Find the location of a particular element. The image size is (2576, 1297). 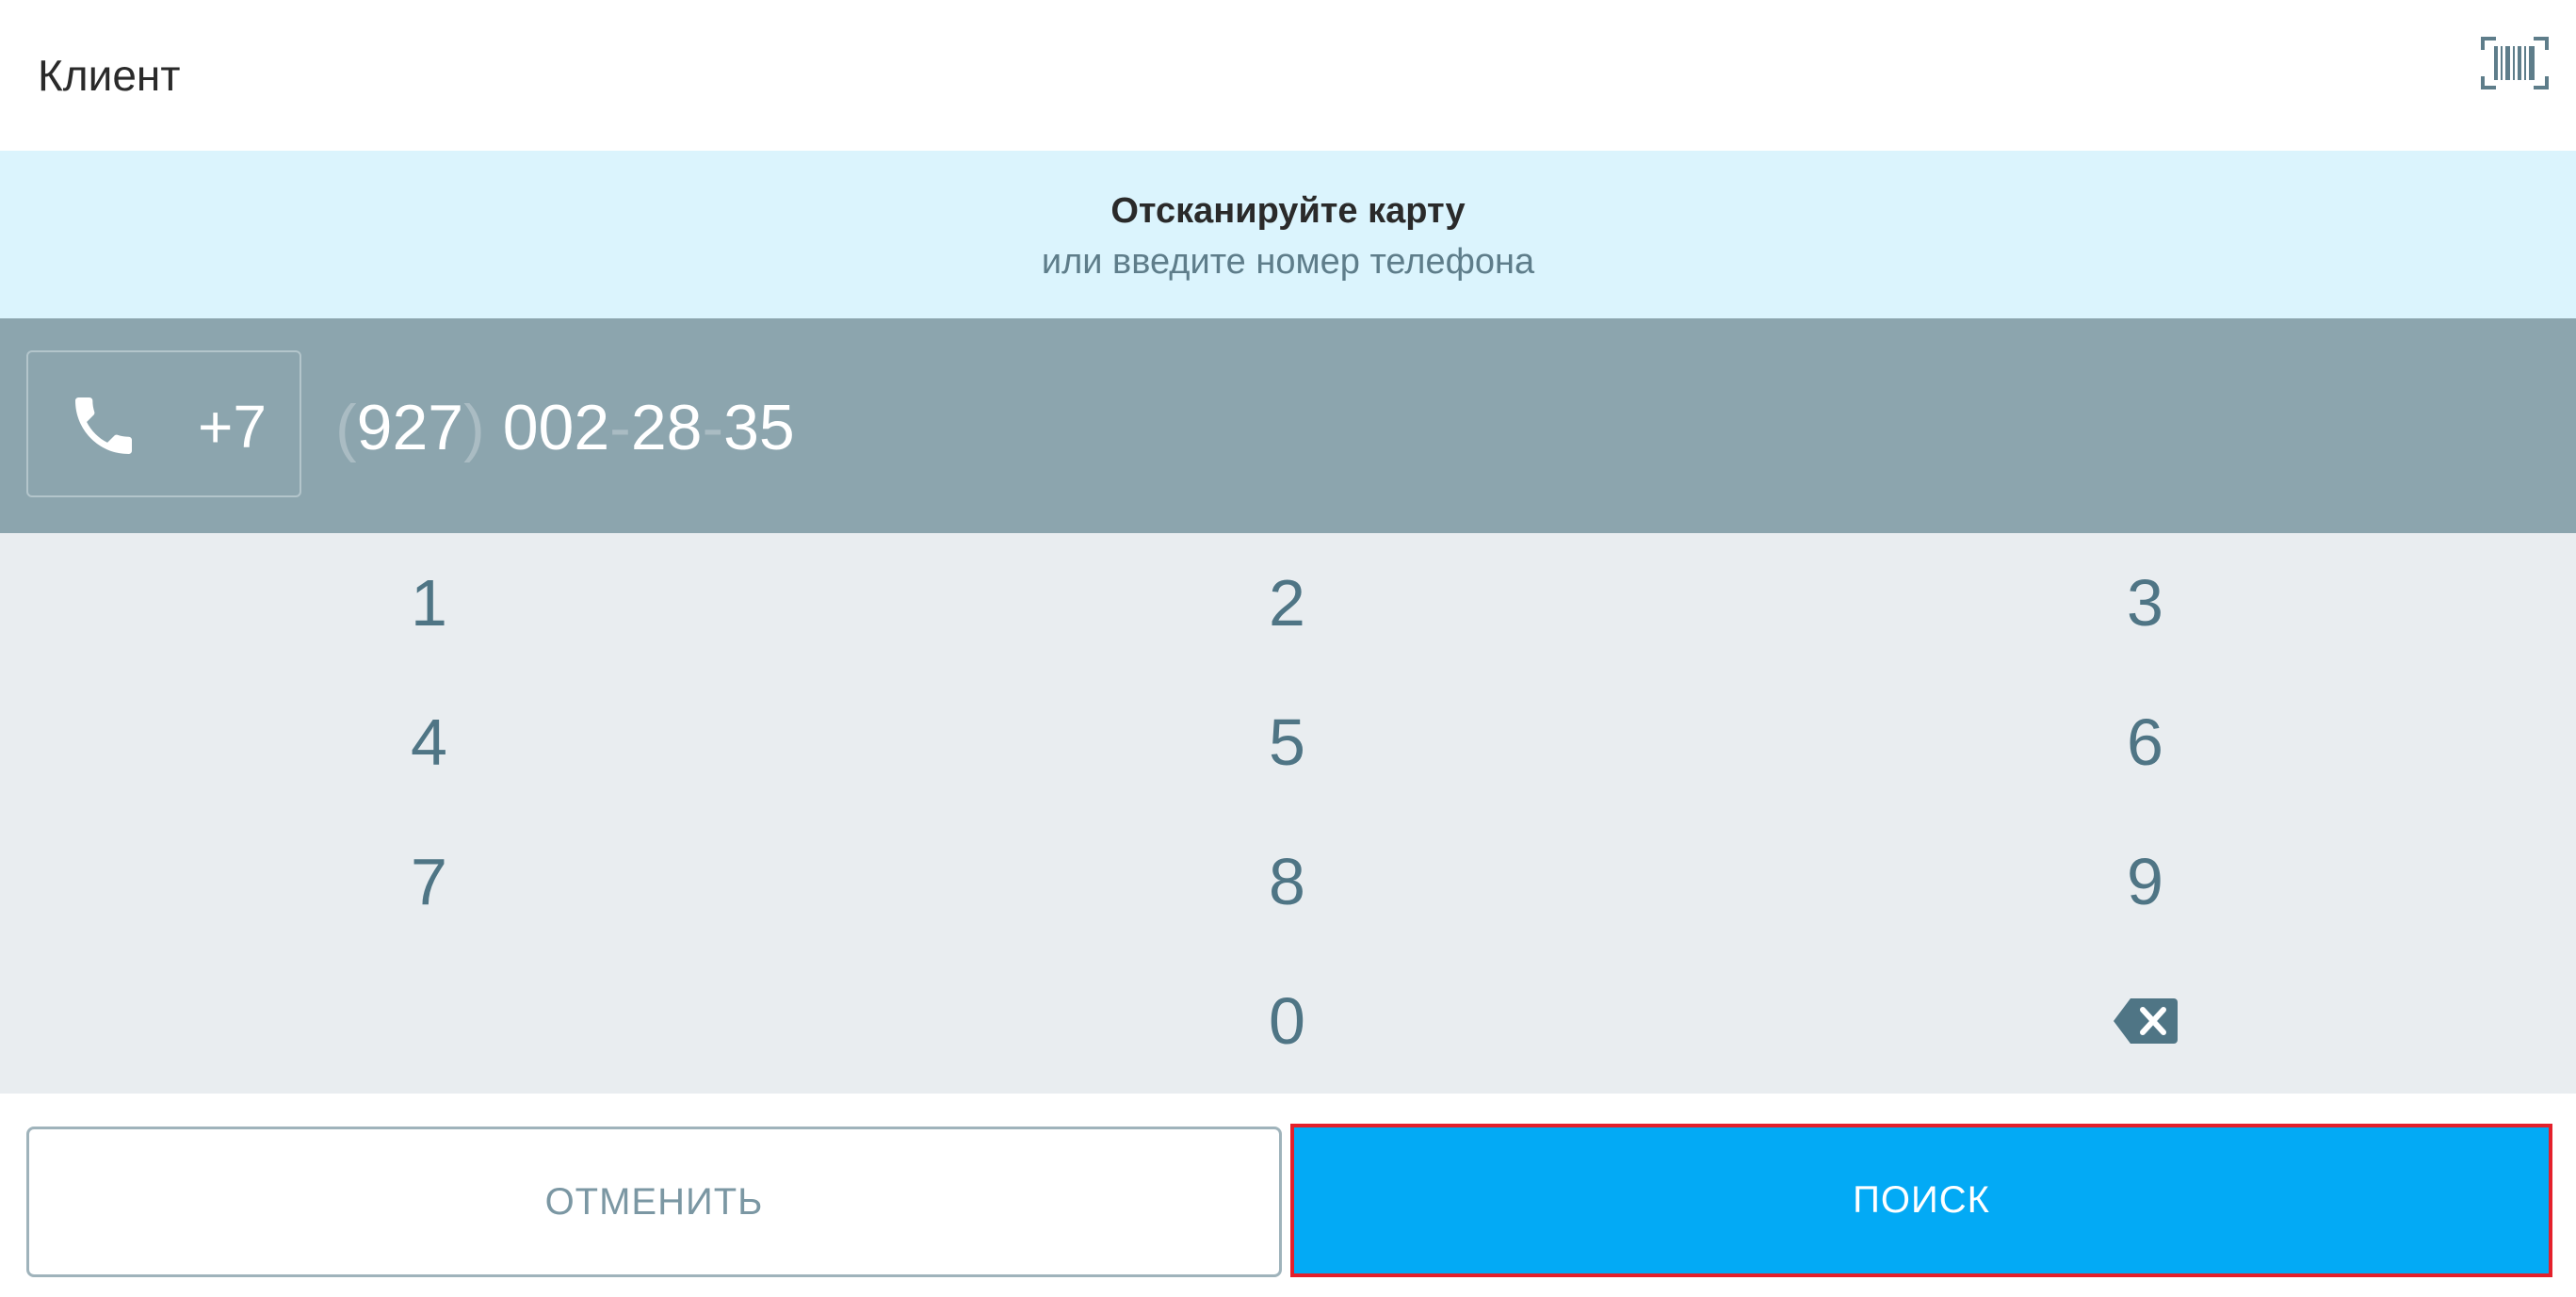

barcode-scan-icon is located at coordinates (2515, 63).